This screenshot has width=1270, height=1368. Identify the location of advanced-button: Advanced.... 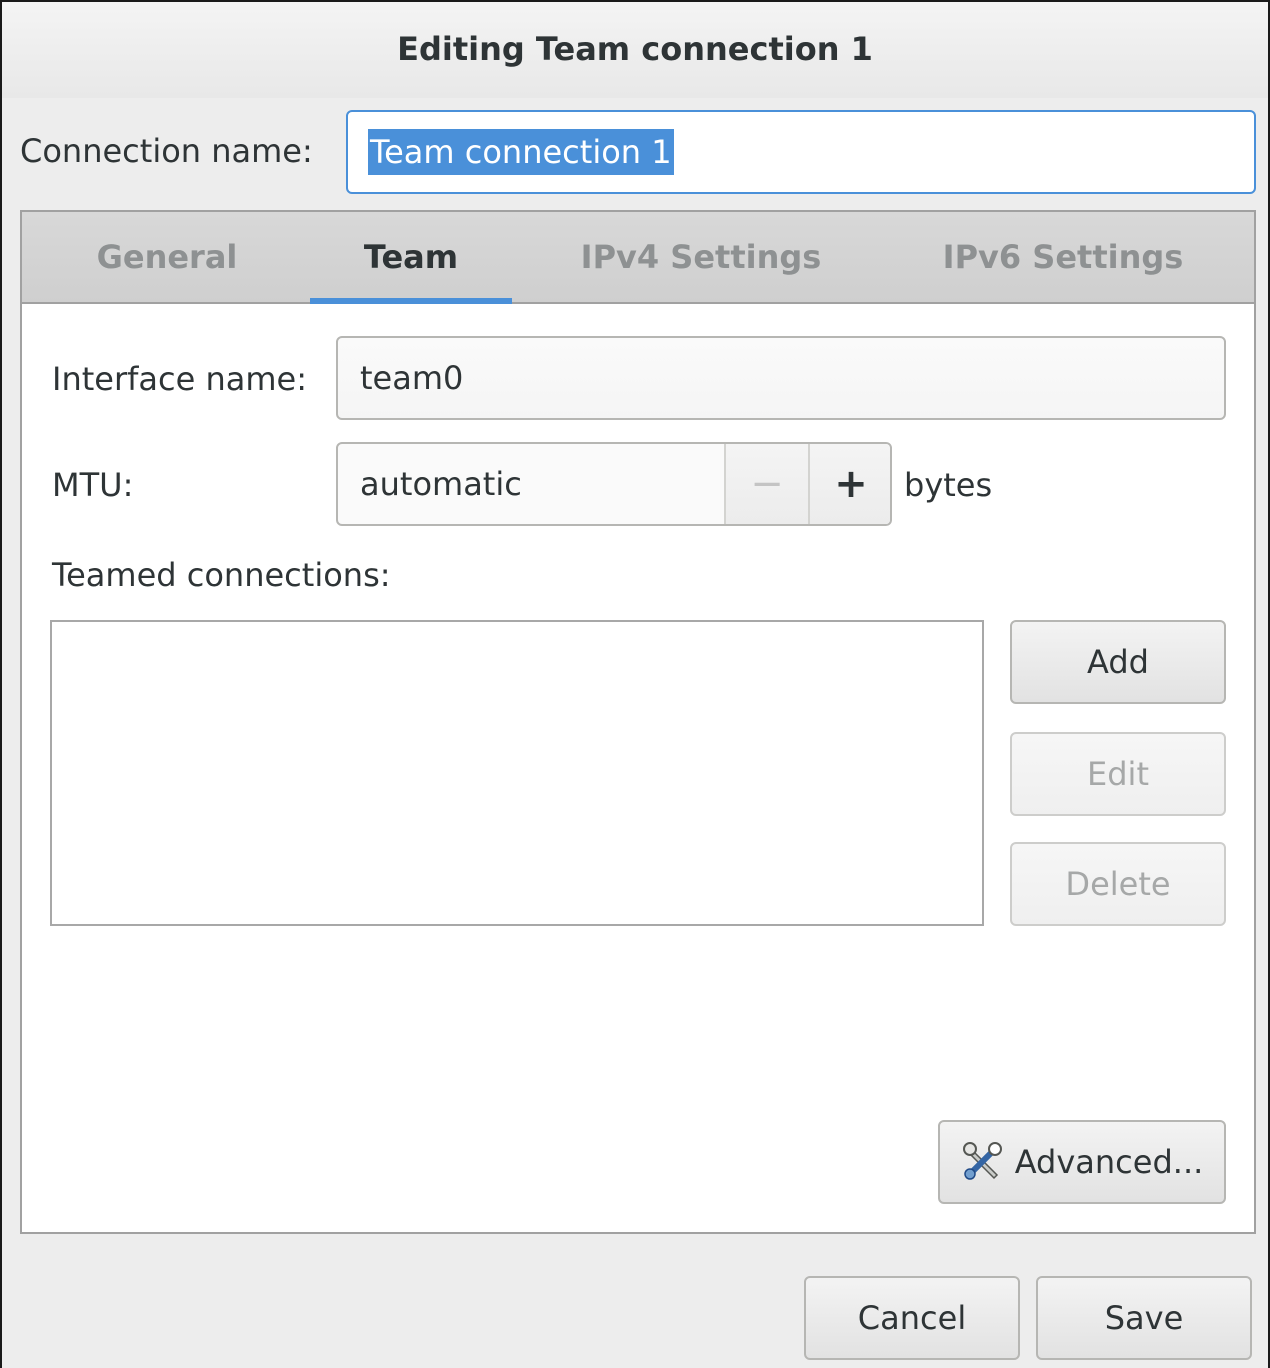
(1082, 1162).